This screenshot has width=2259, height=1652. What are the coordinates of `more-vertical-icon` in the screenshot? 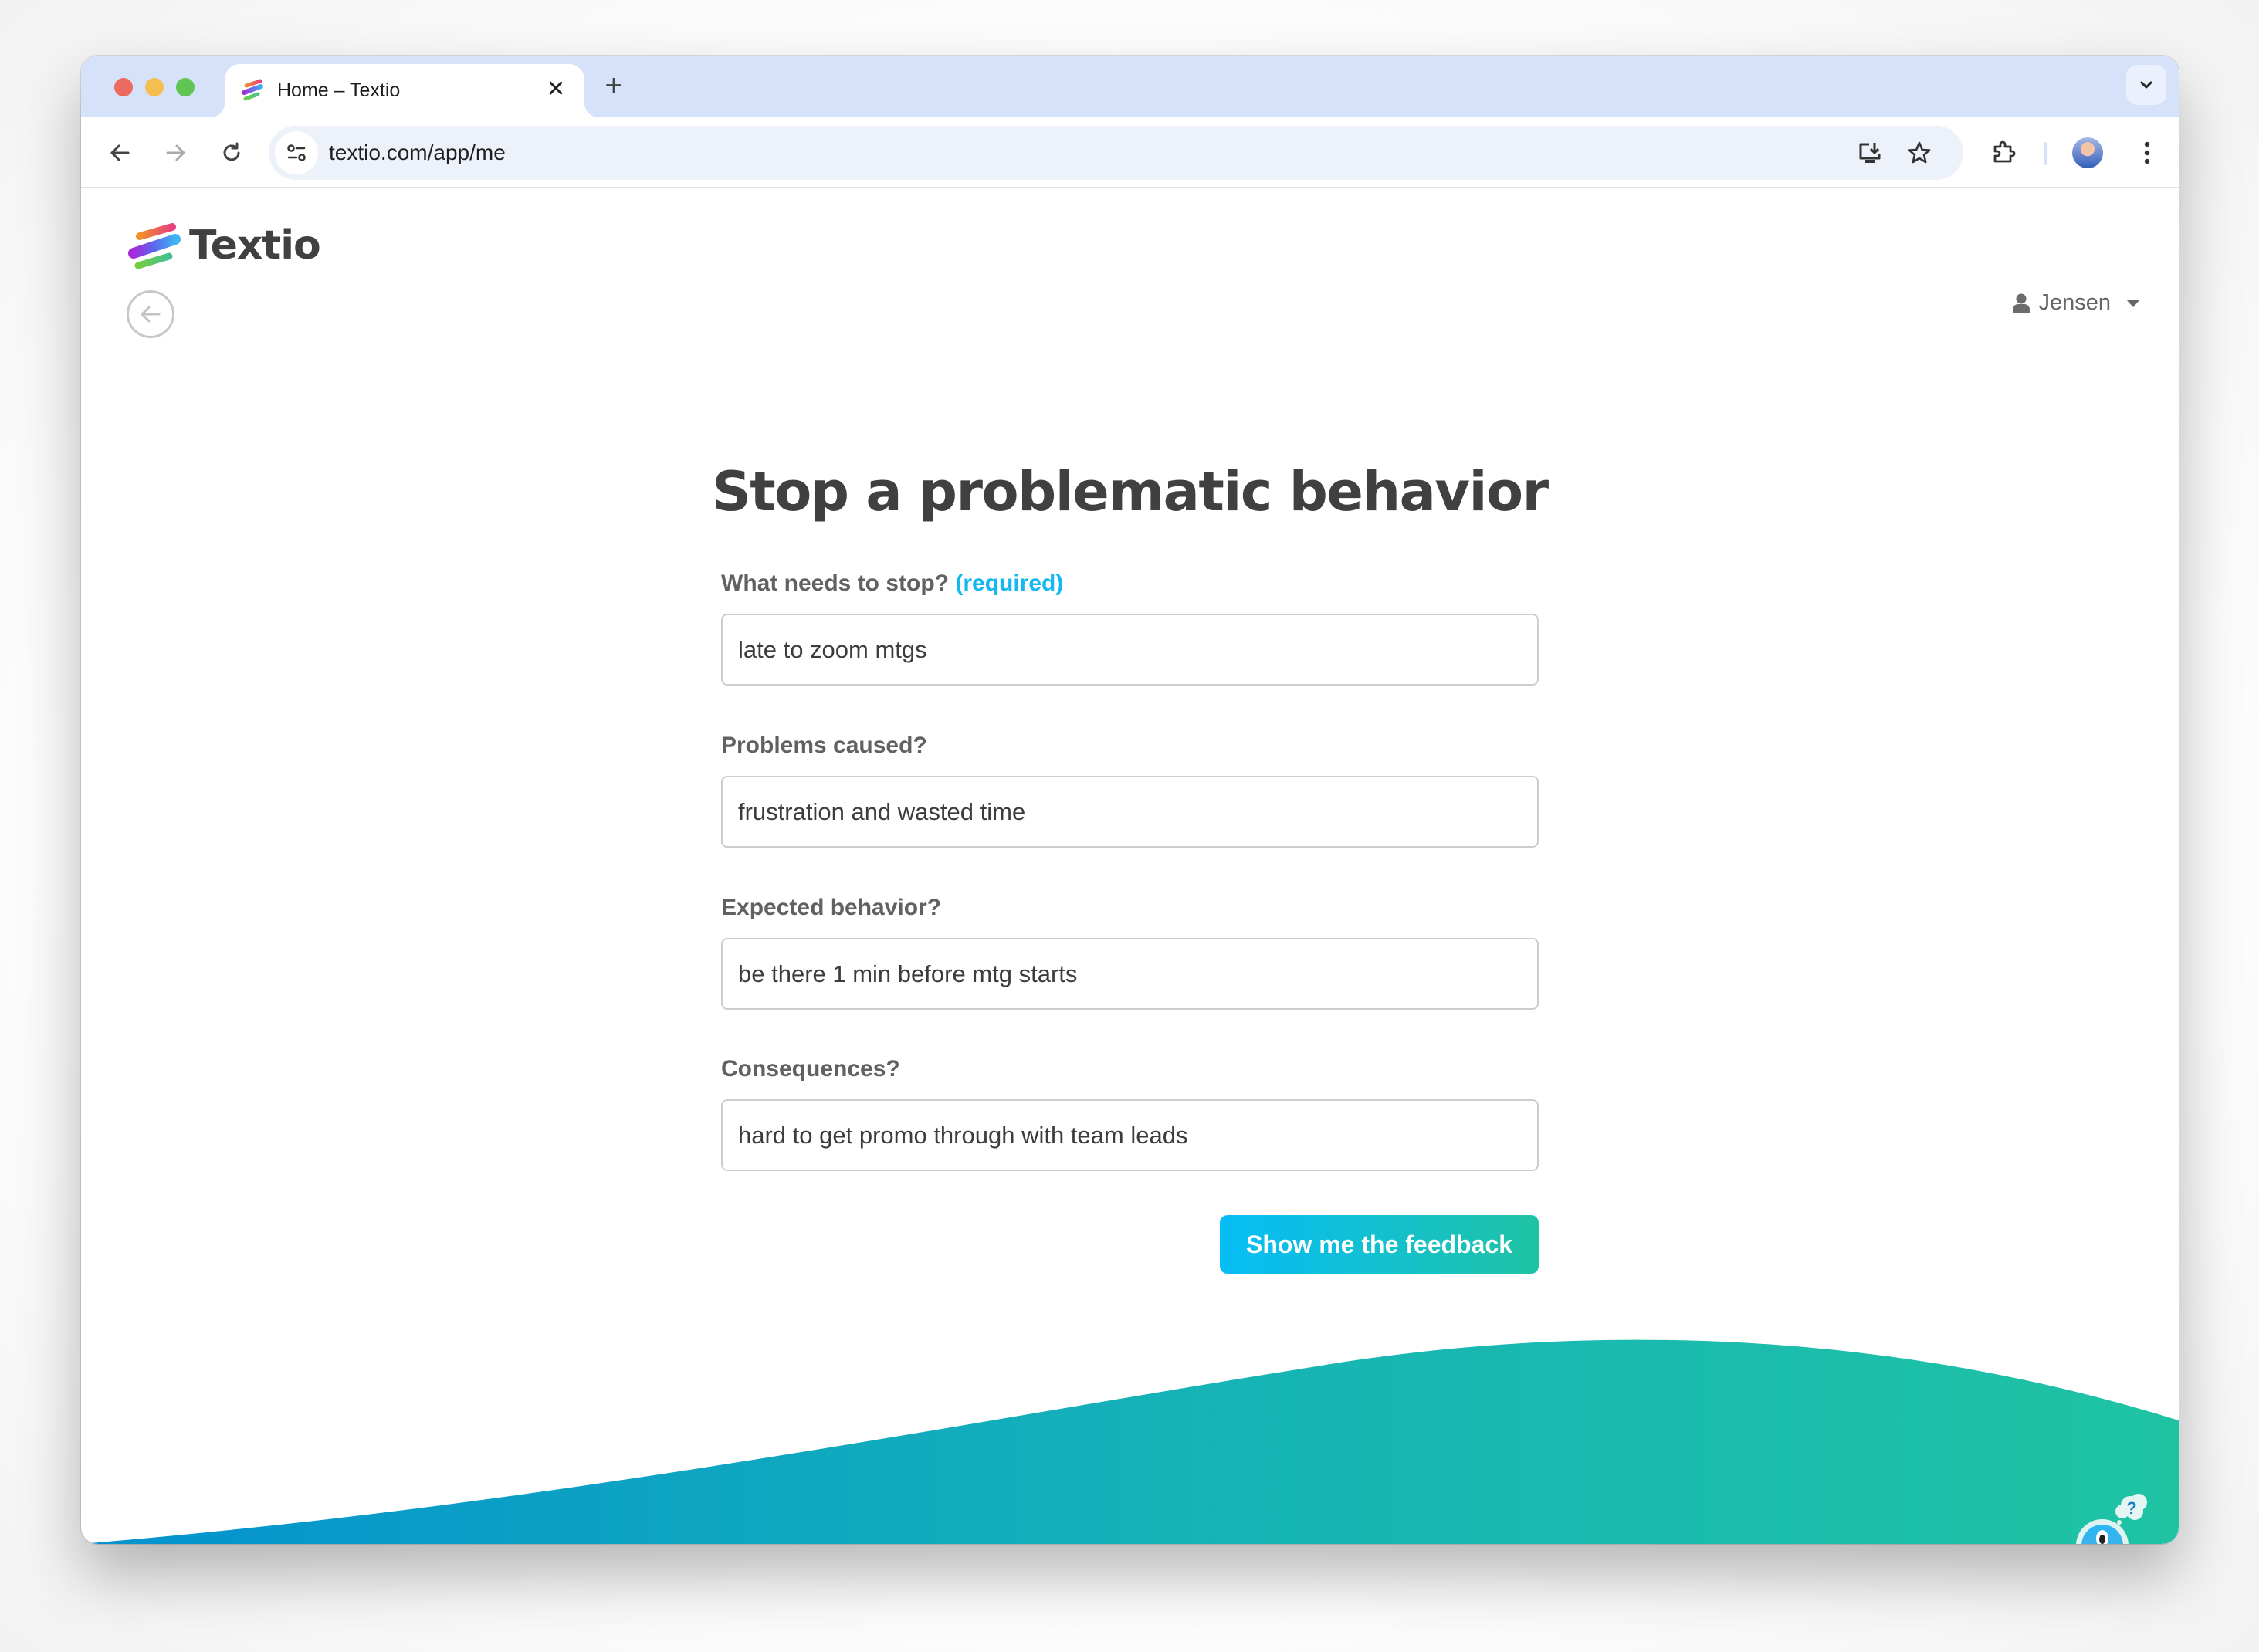 It's located at (2147, 152).